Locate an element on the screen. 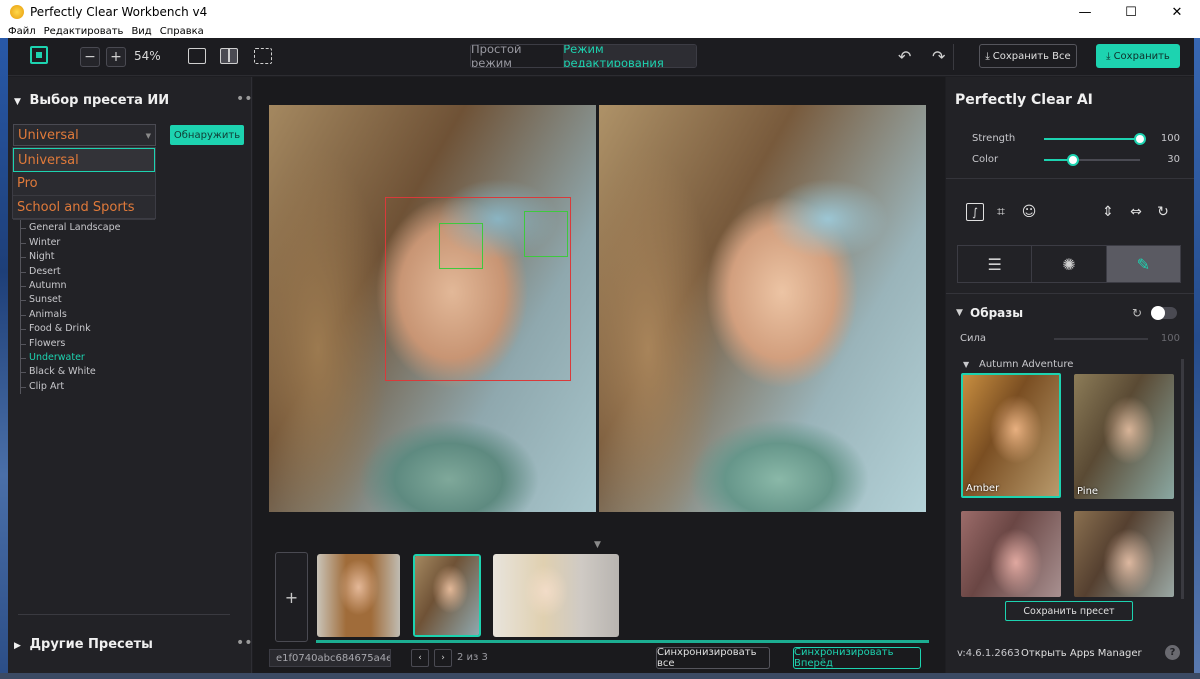 This screenshot has height=679, width=1200. looks-scrollbar is located at coordinates (1182, 479).